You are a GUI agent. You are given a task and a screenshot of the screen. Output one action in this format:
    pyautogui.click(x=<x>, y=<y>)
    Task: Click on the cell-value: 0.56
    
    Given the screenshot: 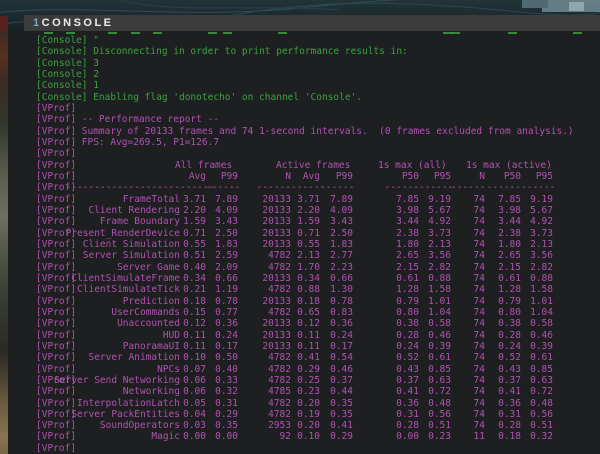 What is the action you would take?
    pyautogui.click(x=541, y=414)
    